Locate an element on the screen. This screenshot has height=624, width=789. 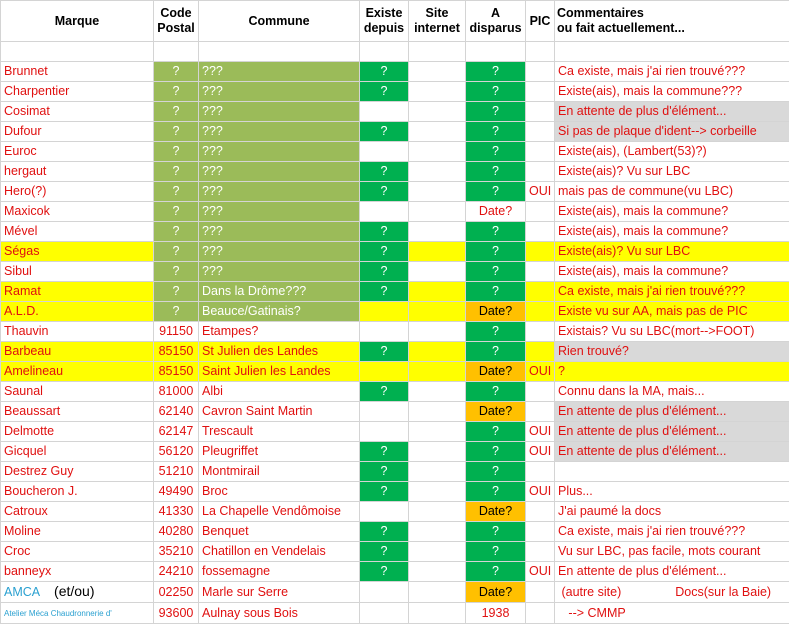
cell-code-postal: 93600 is located at coordinates (176, 613).